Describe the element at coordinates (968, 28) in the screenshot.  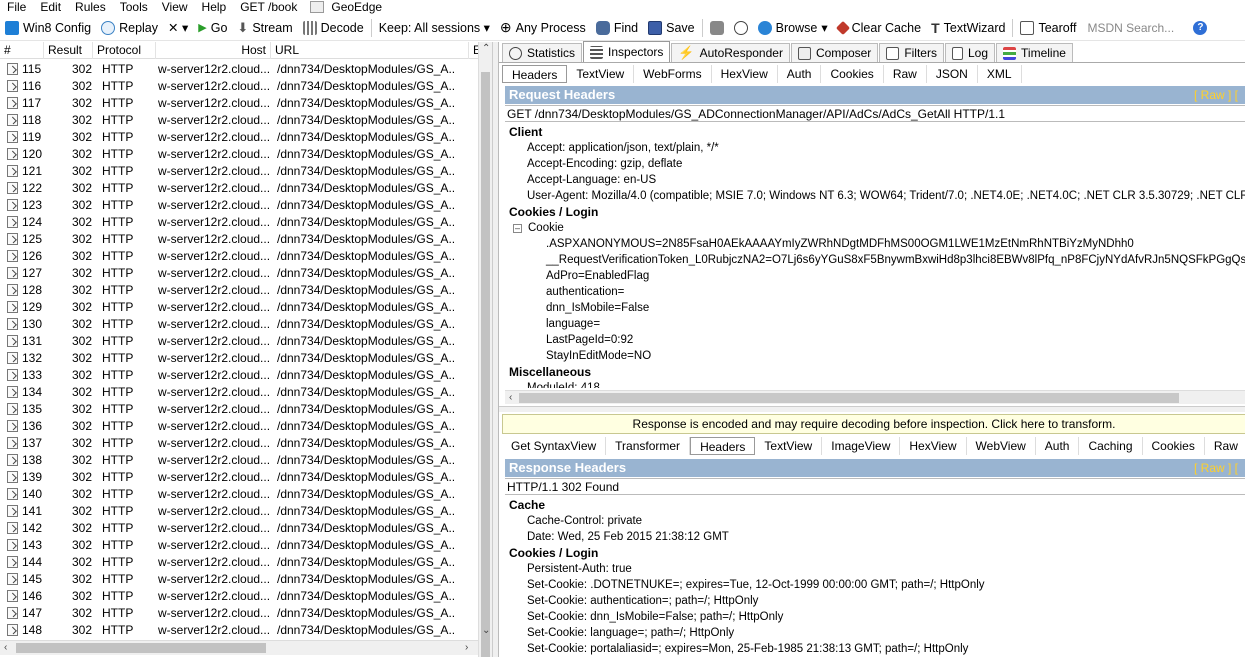
I see `textwizard-button: T TextWizard` at that location.